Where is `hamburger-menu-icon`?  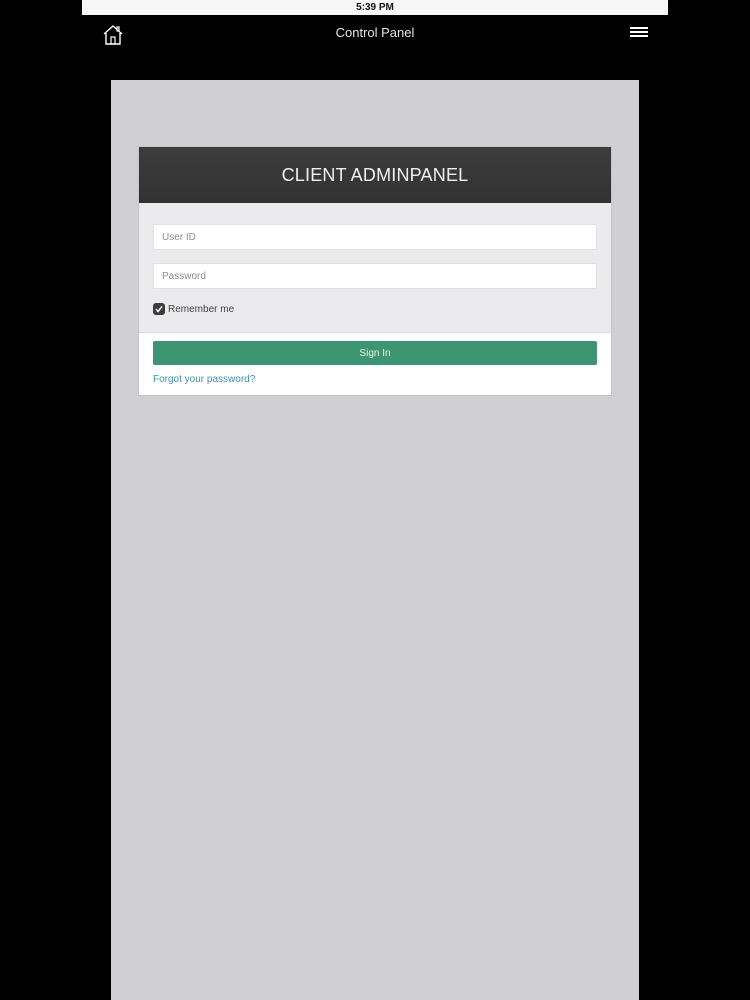 hamburger-menu-icon is located at coordinates (639, 34).